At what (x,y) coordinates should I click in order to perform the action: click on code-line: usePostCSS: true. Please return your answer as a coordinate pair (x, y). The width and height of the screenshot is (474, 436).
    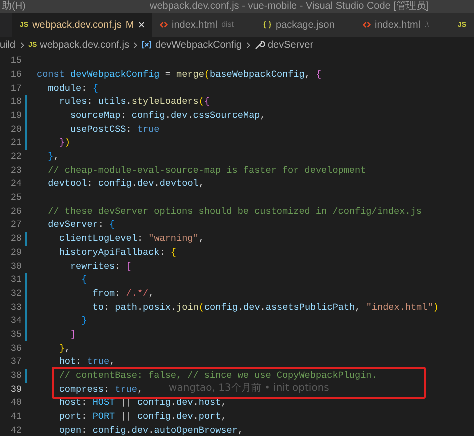
    Looking at the image, I should click on (114, 129).